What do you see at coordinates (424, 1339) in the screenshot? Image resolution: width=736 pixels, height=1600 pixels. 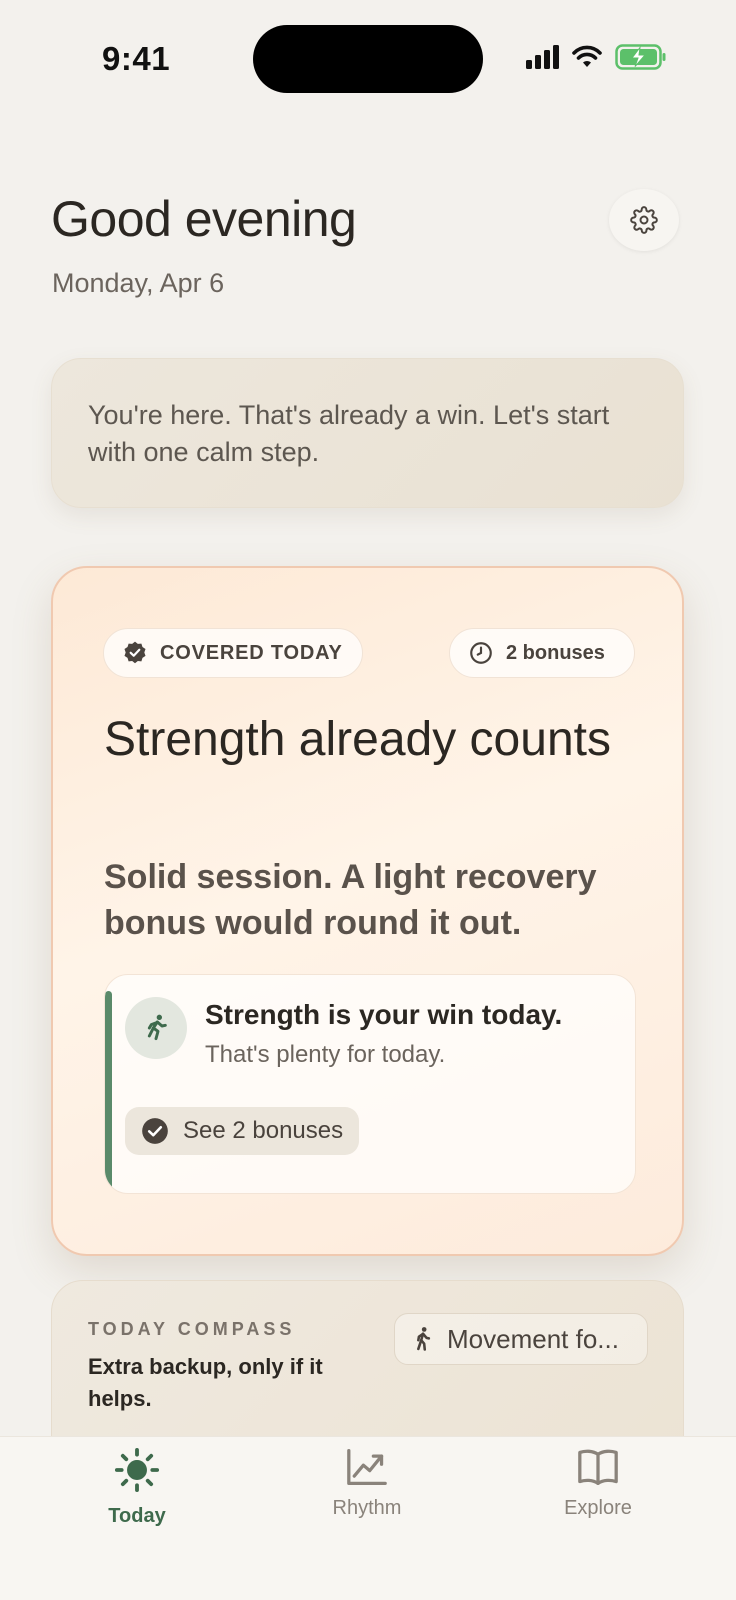 I see `walking-icon` at bounding box center [424, 1339].